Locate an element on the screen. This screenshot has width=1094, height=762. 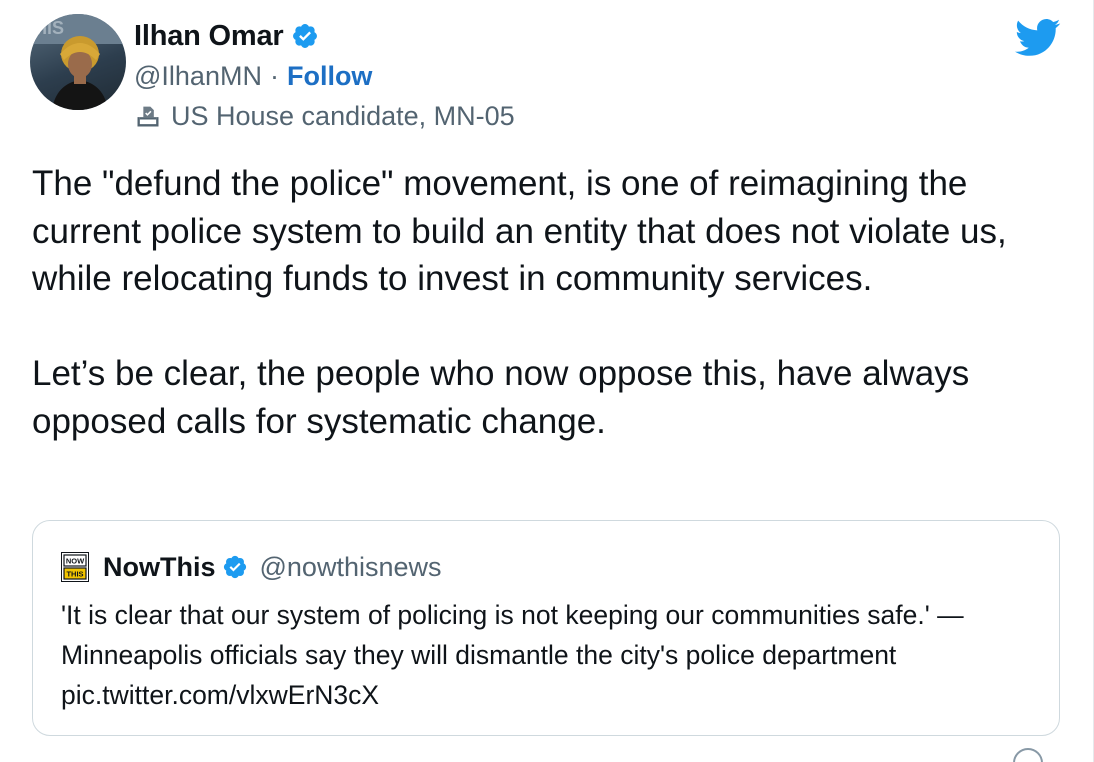
svg-text: nlS is located at coordinates (50, 28).